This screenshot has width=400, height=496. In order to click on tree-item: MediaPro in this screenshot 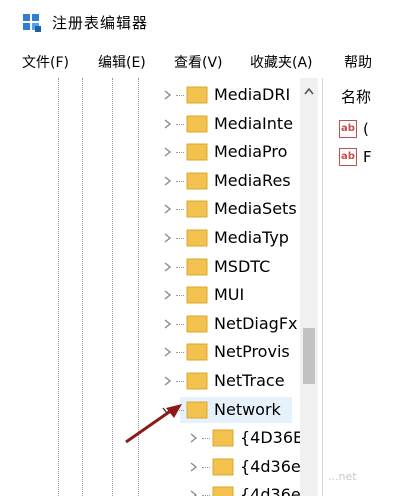, I will do `click(150, 152)`.